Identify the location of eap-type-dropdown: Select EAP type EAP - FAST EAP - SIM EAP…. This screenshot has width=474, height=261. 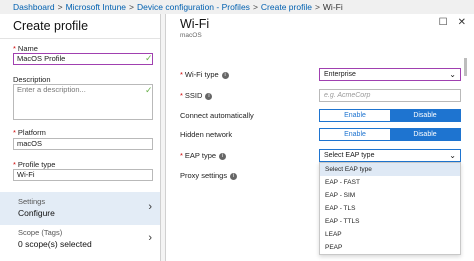
(390, 208).